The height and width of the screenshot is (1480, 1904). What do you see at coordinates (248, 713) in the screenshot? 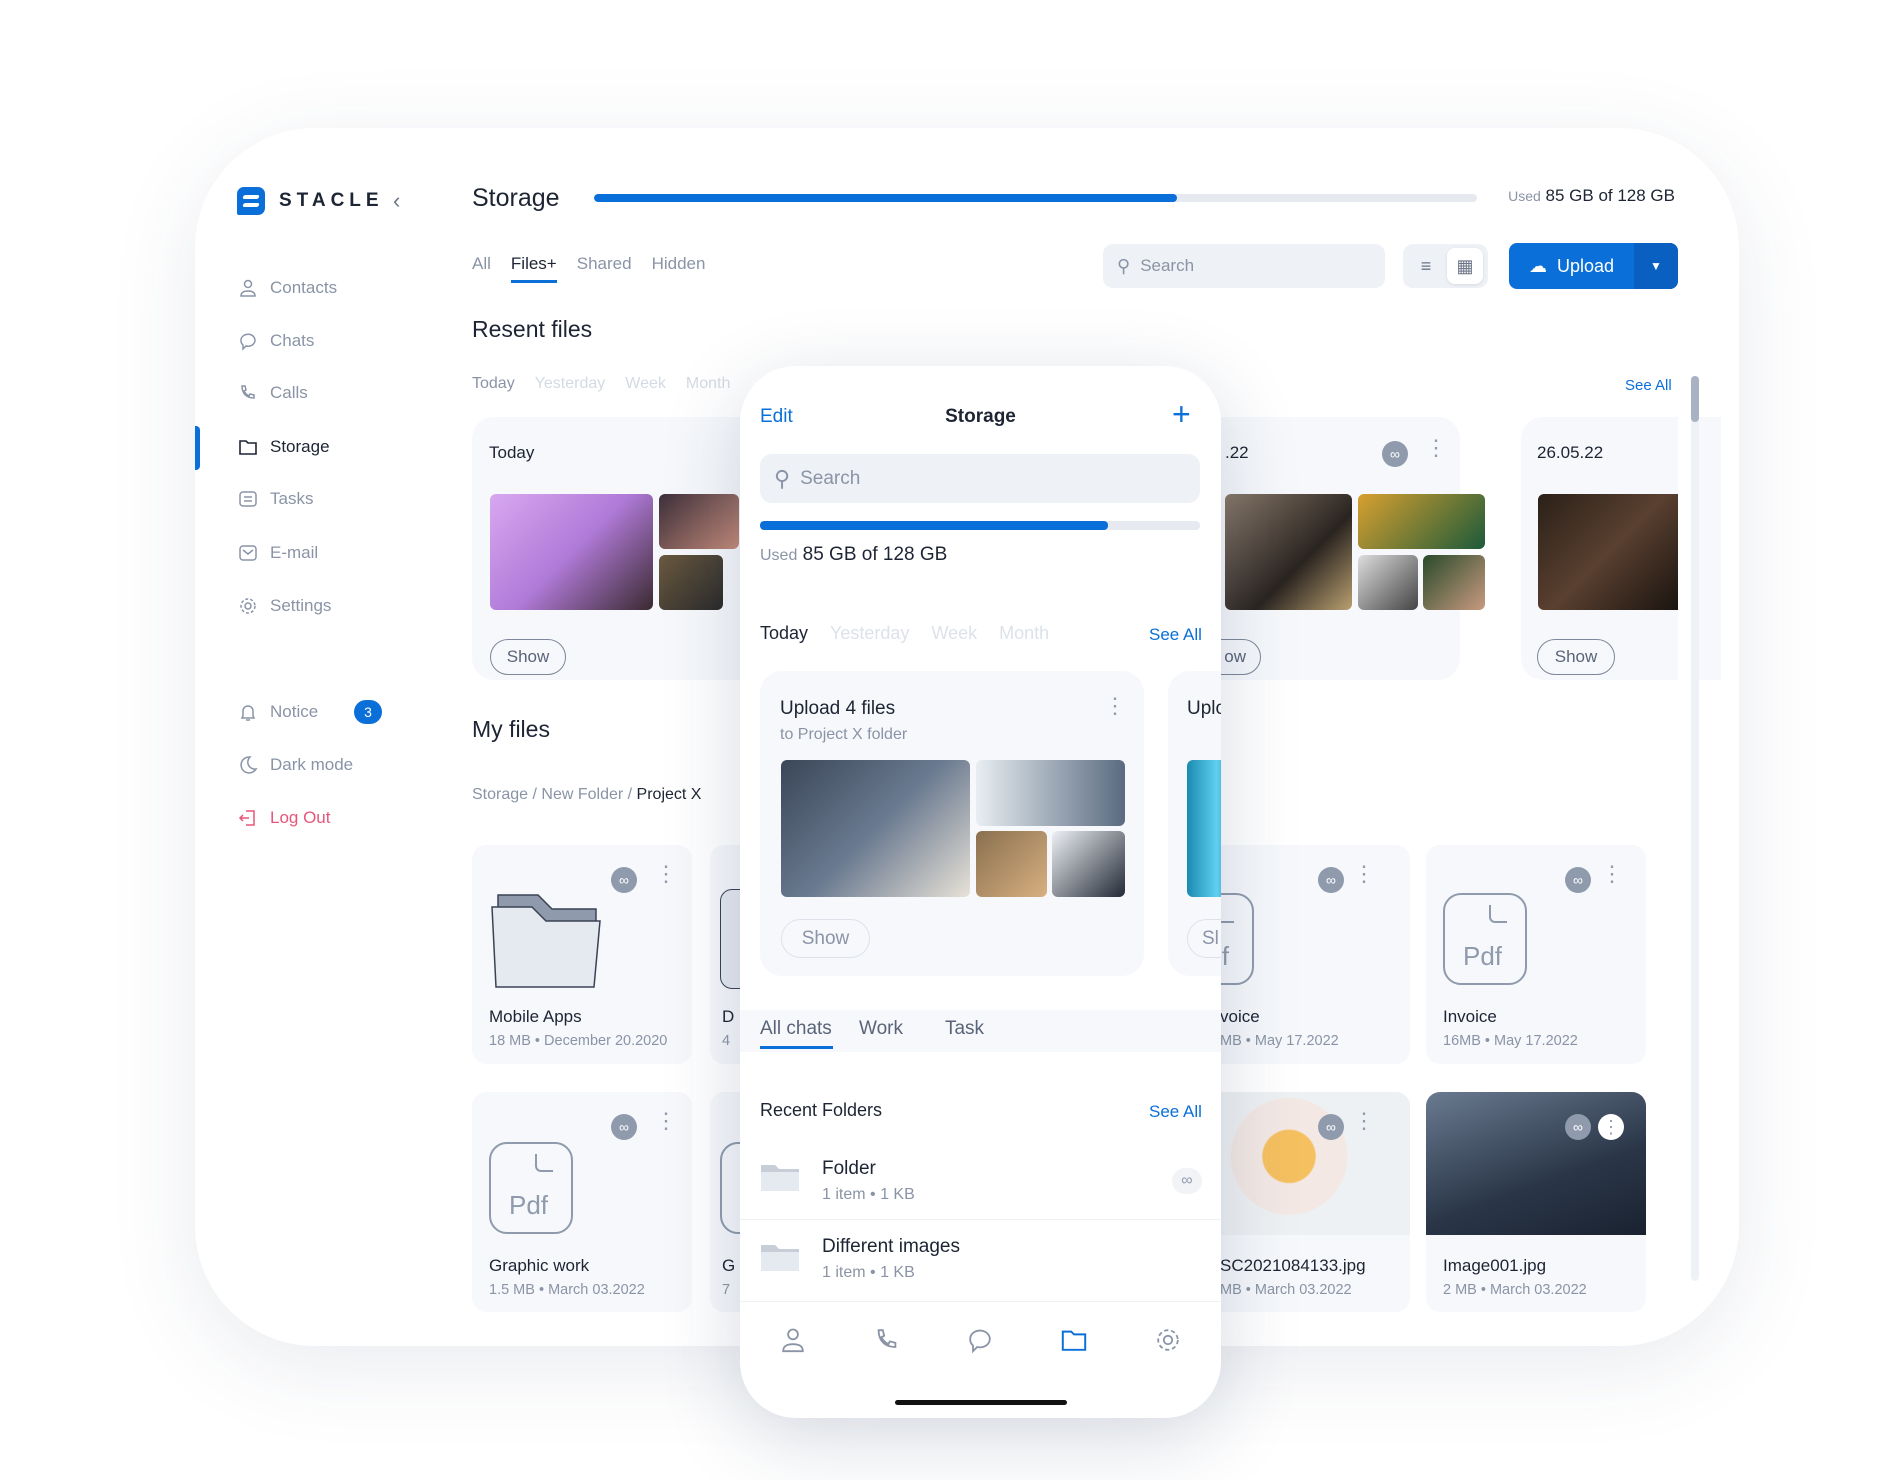
I see `bell-icon` at bounding box center [248, 713].